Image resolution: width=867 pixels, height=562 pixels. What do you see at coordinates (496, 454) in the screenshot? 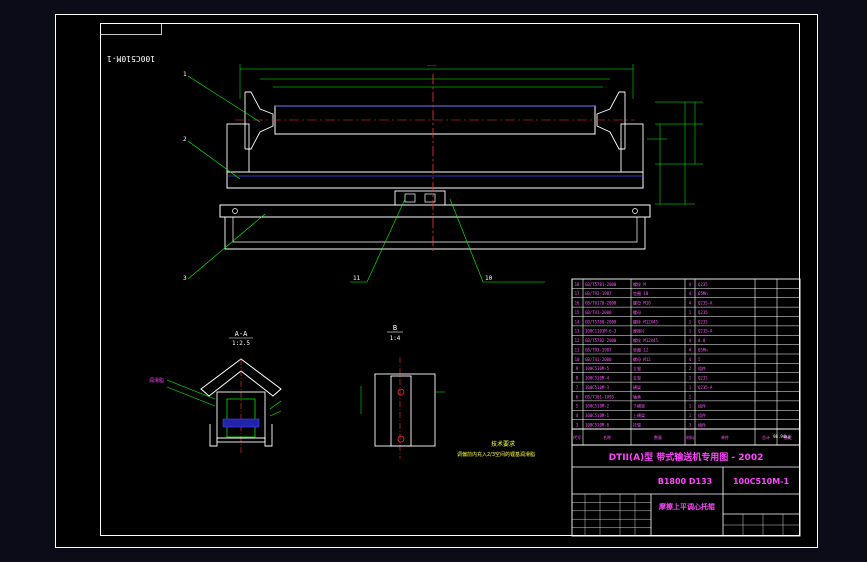
I see `tech-req-text: 调偏前内充入2/3空间的锂基润滑脂` at bounding box center [496, 454].